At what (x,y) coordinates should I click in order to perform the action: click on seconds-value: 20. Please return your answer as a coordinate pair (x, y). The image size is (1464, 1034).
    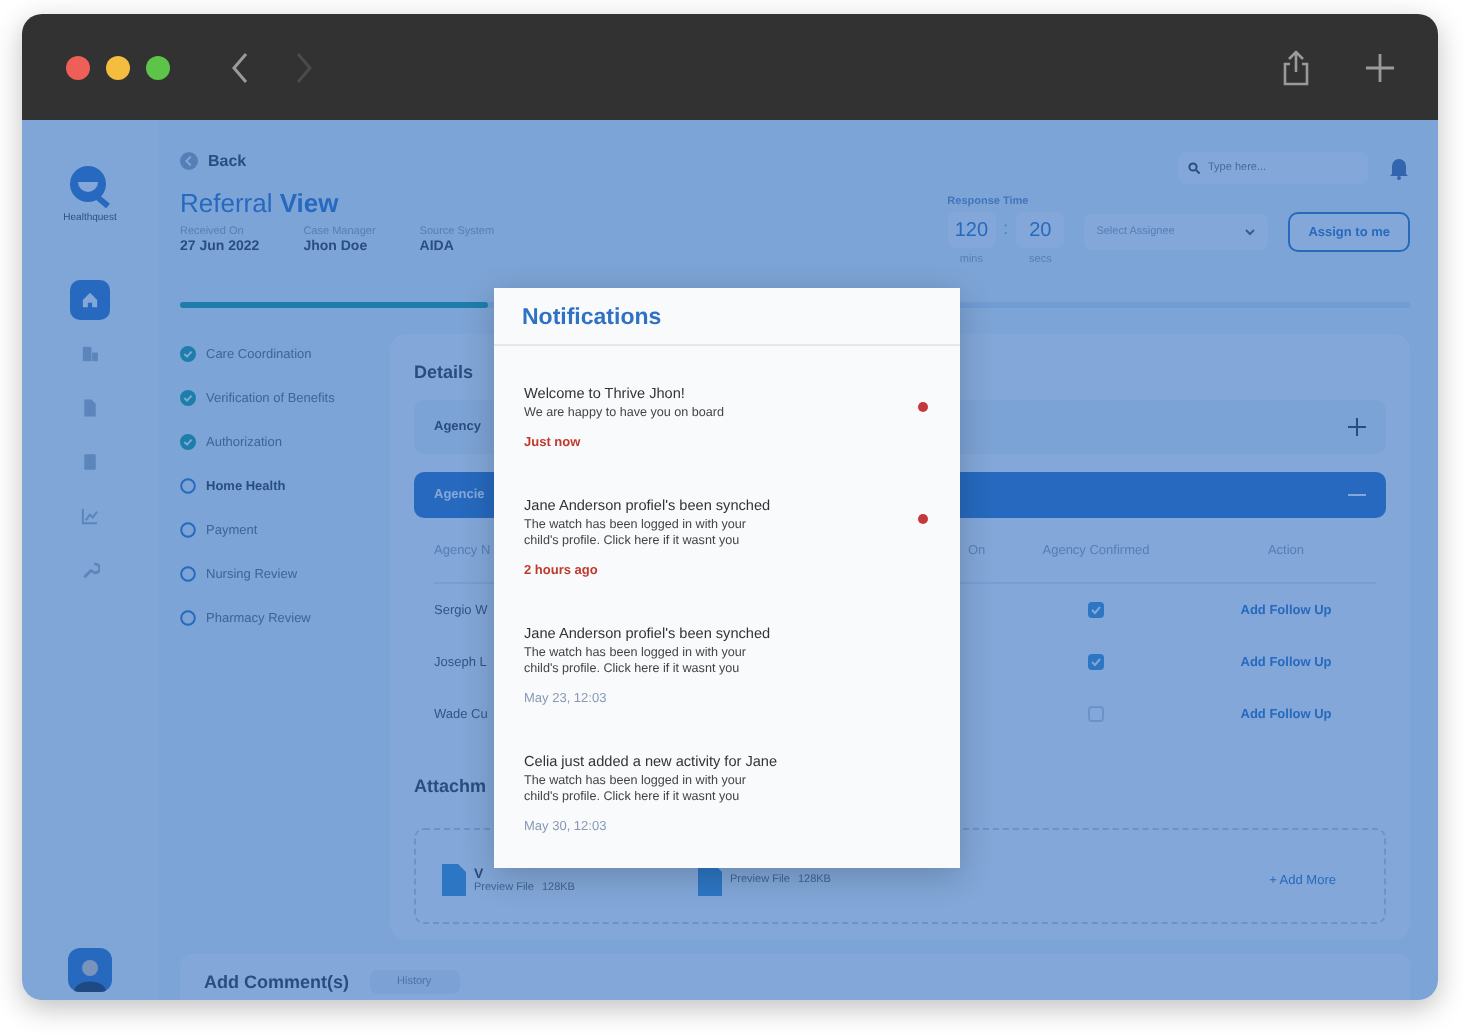
    Looking at the image, I should click on (1040, 230).